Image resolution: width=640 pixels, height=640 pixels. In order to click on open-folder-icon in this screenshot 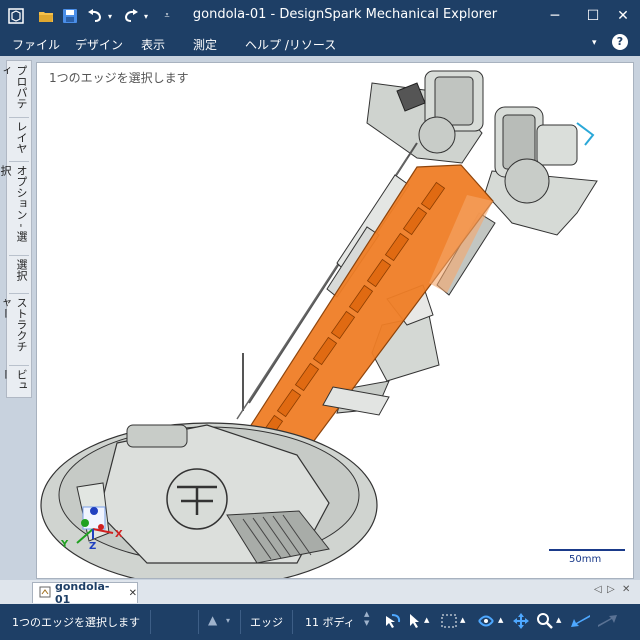, I will do `click(46, 16)`.